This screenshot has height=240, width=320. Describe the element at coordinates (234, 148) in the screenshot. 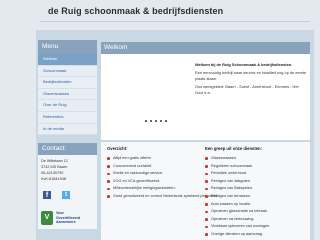

I see `diensten-title: Een greep uit onze diensten:` at that location.